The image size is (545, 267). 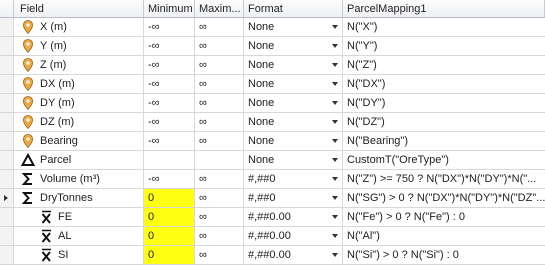 I want to click on parcel-mapping-cell: N("Z"), so click(x=444, y=65).